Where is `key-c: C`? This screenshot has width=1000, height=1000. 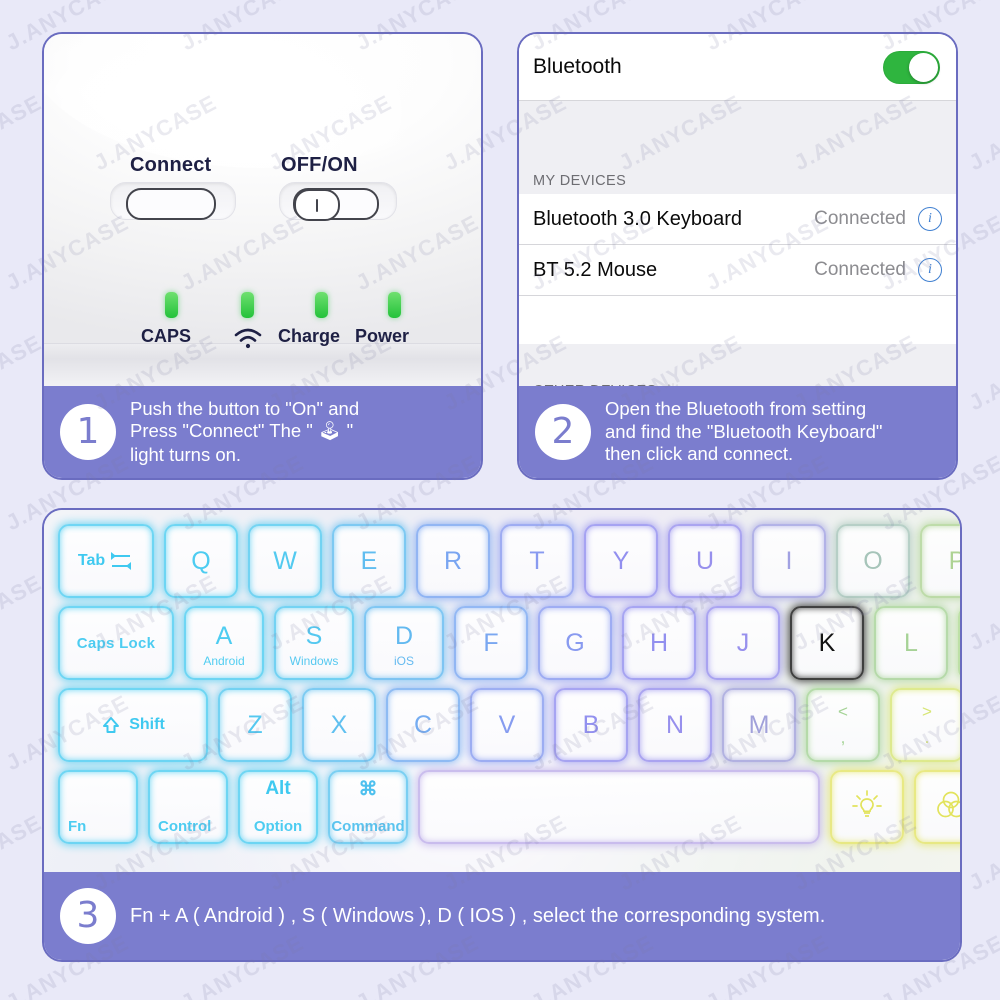 key-c: C is located at coordinates (423, 725).